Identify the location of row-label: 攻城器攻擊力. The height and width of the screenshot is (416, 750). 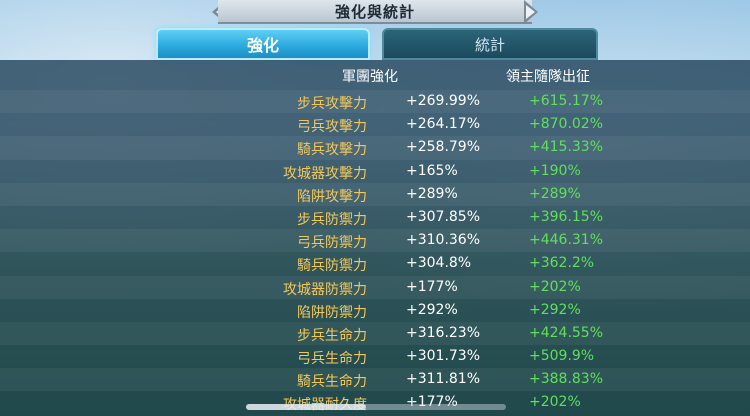
(325, 173).